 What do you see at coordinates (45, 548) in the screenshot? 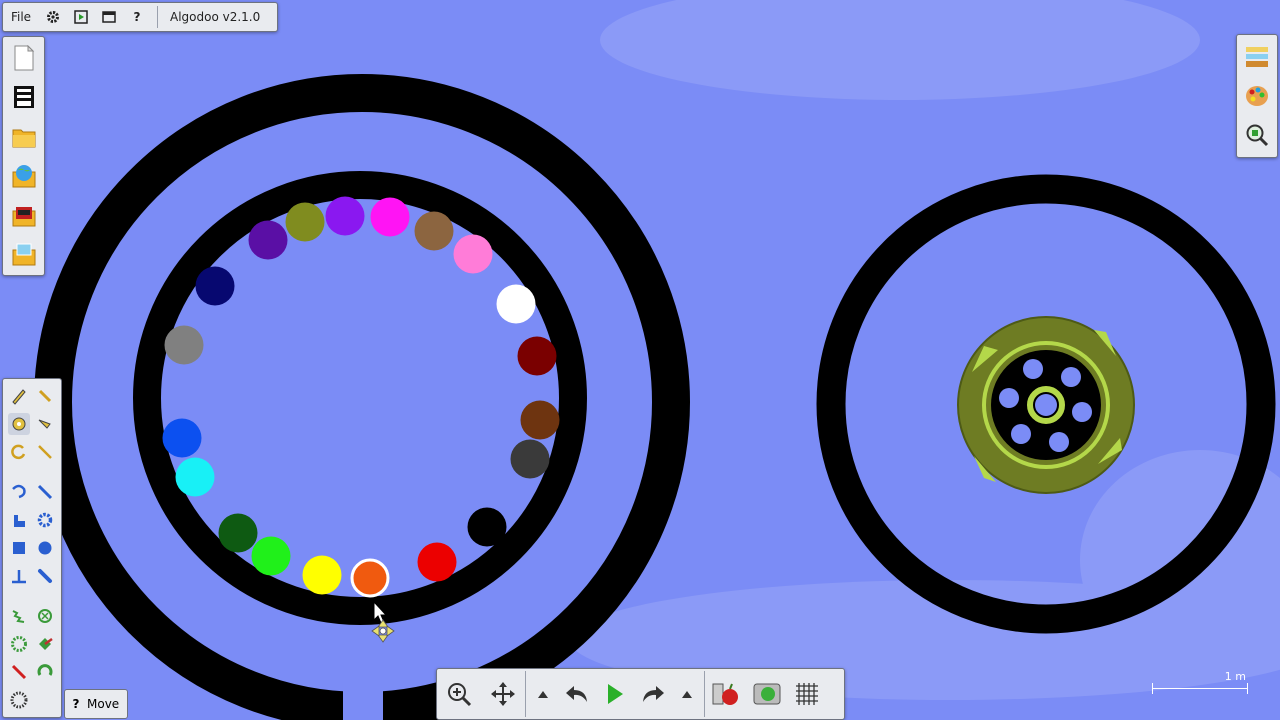
I see `circle-tool-icon` at bounding box center [45, 548].